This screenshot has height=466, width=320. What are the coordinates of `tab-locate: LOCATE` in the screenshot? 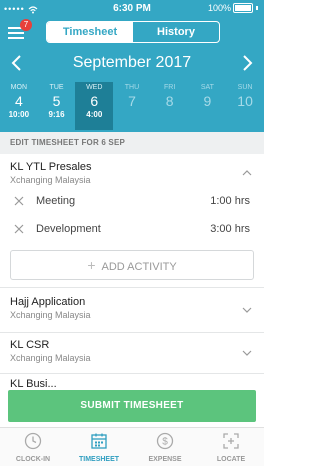 It's located at (231, 447).